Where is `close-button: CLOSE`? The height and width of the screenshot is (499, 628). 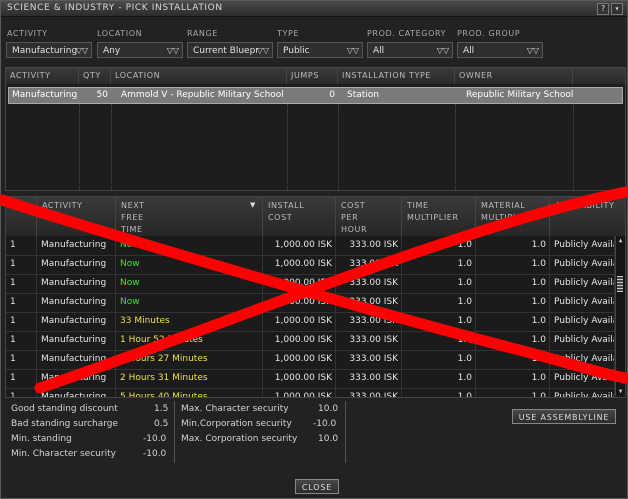 close-button: CLOSE is located at coordinates (317, 486).